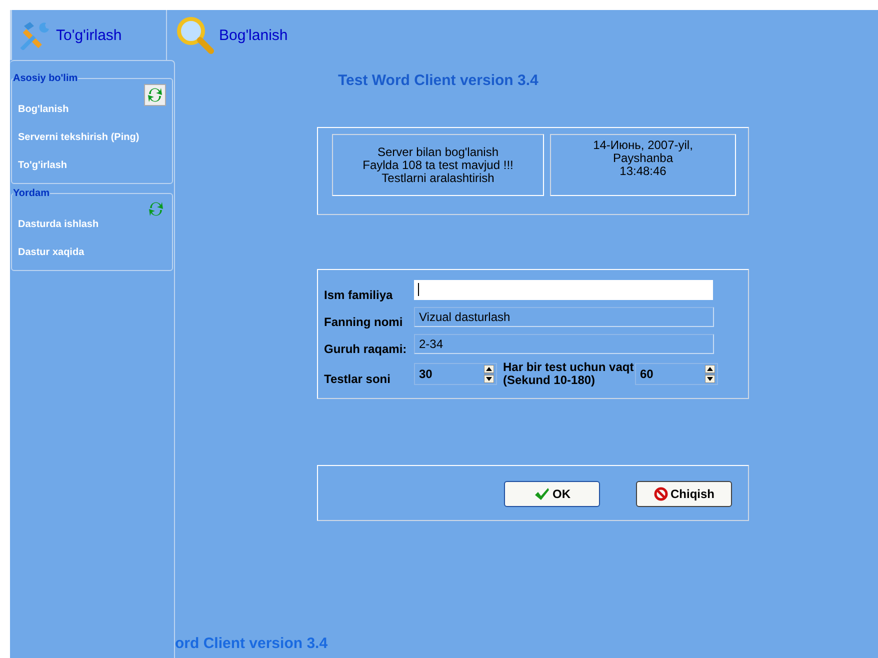 The height and width of the screenshot is (658, 878). Describe the element at coordinates (36, 35) in the screenshot. I see `tools-icon` at that location.